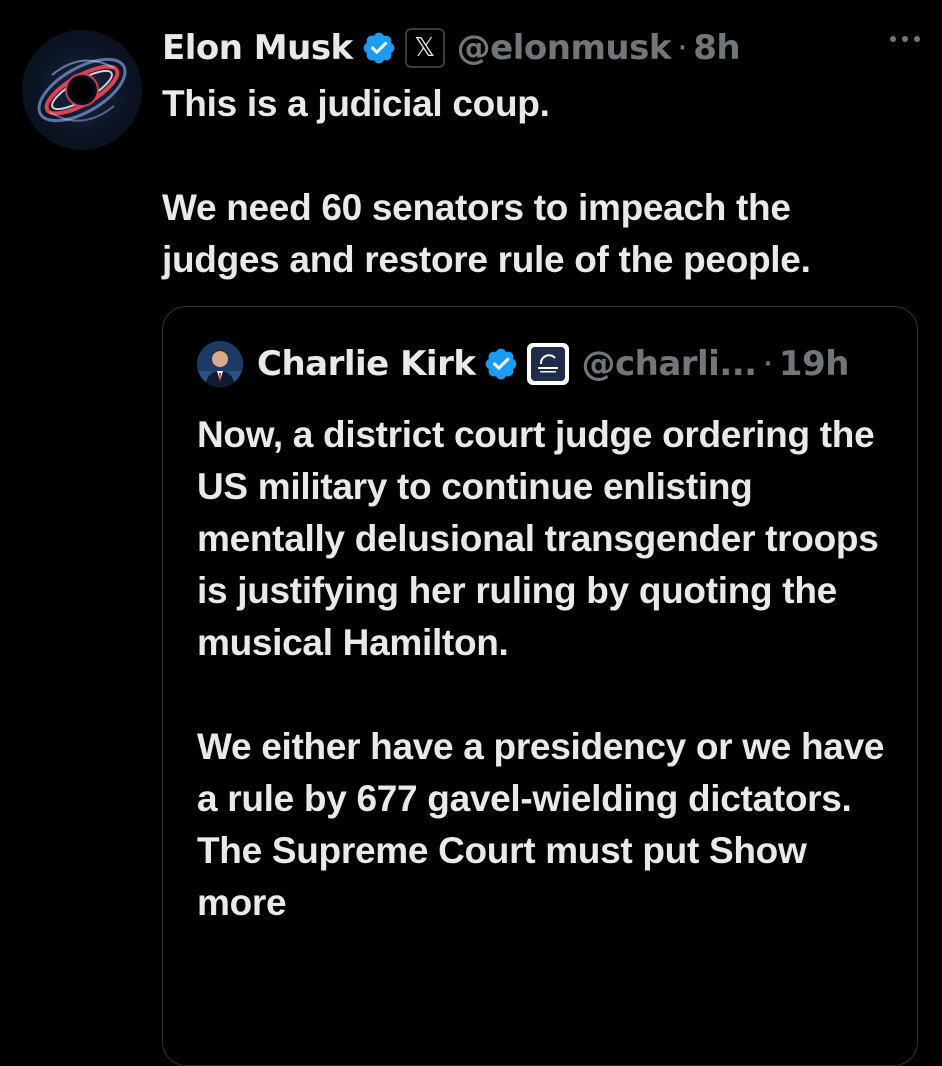 This screenshot has height=1066, width=942. I want to click on author-handle: @elonmusk, so click(564, 48).